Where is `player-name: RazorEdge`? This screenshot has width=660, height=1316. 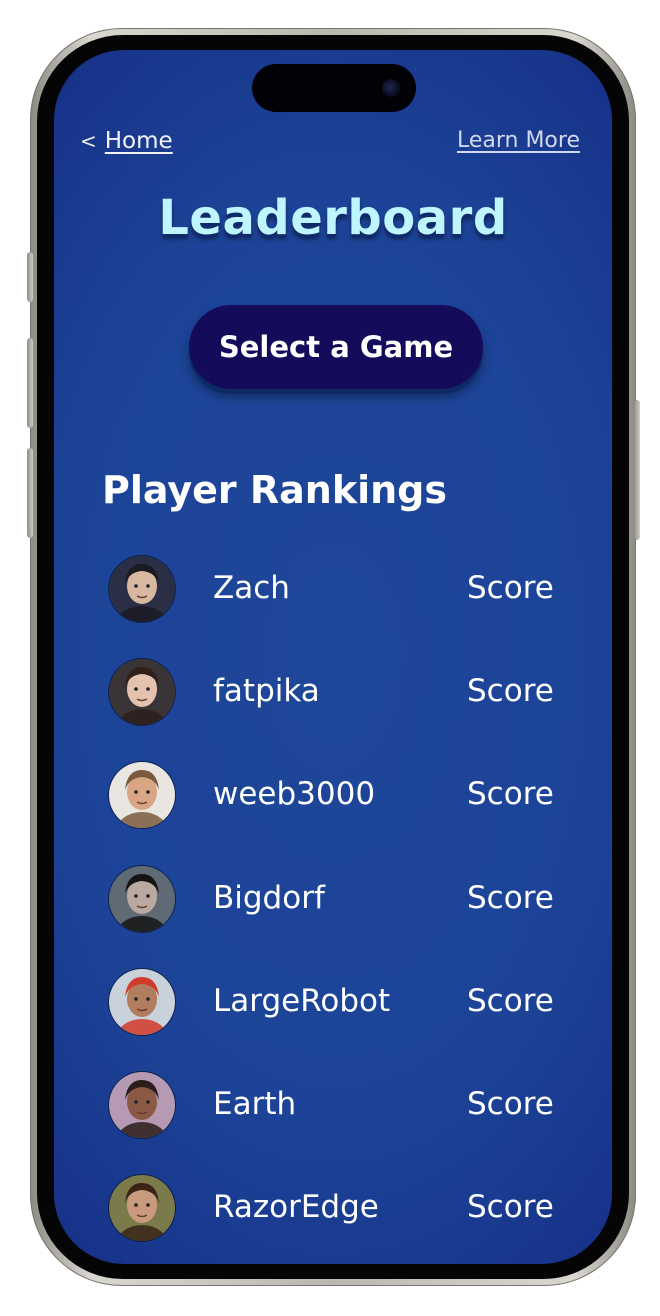 player-name: RazorEdge is located at coordinates (296, 1207).